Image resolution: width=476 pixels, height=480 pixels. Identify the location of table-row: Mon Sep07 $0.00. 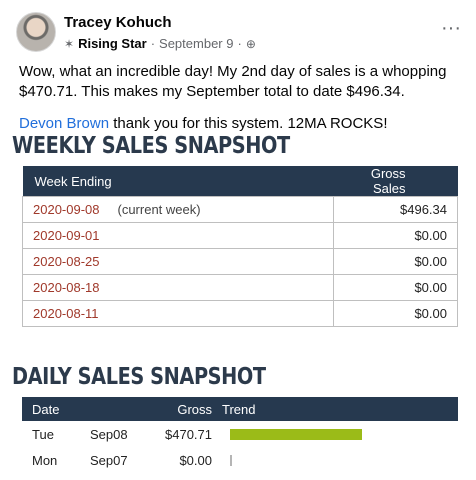
(240, 460).